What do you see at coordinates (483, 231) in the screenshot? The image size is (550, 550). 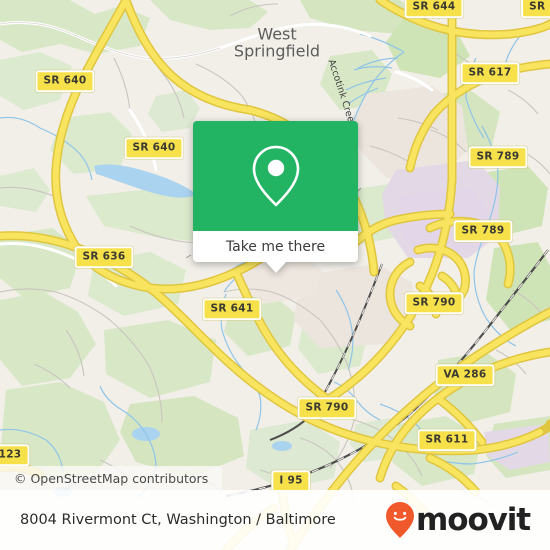 I see `road-shield-sr-789-south: SR 789` at bounding box center [483, 231].